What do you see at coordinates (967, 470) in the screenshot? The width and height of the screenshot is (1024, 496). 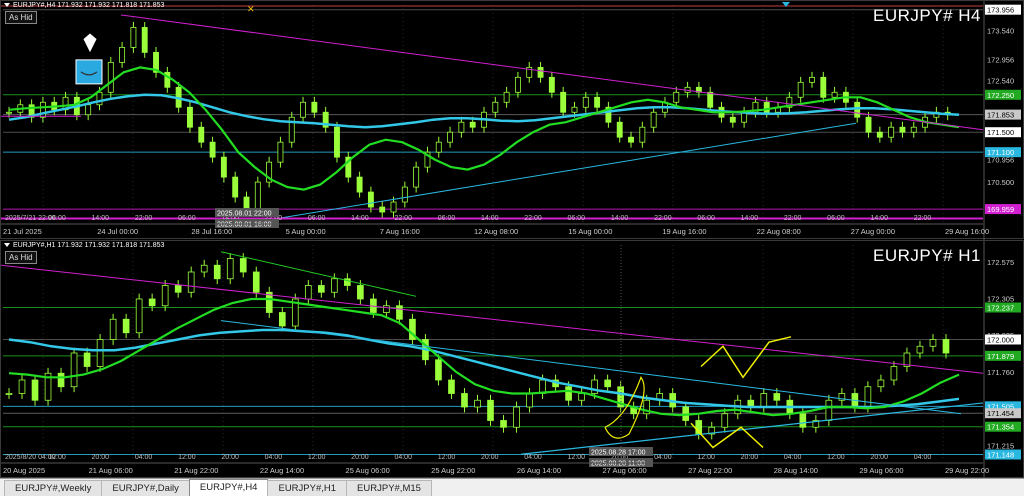 I see `time-axis-label: 29 Aug 22:00` at bounding box center [967, 470].